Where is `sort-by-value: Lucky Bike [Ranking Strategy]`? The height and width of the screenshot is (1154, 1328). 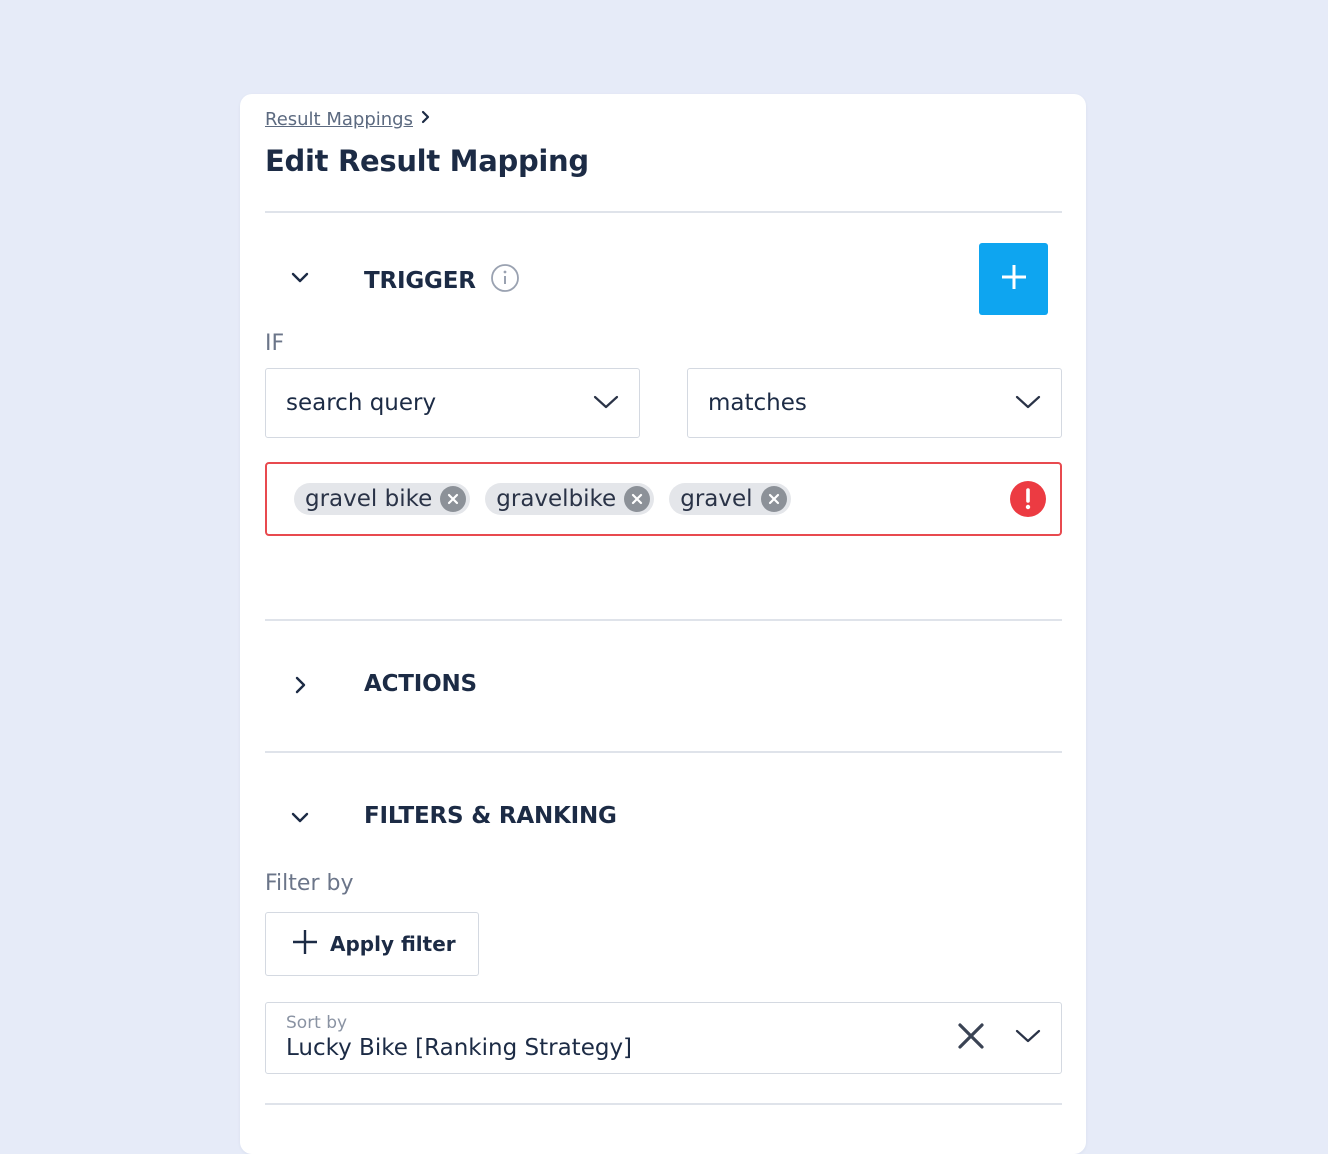 sort-by-value: Lucky Bike [Ranking Strategy] is located at coordinates (459, 1048).